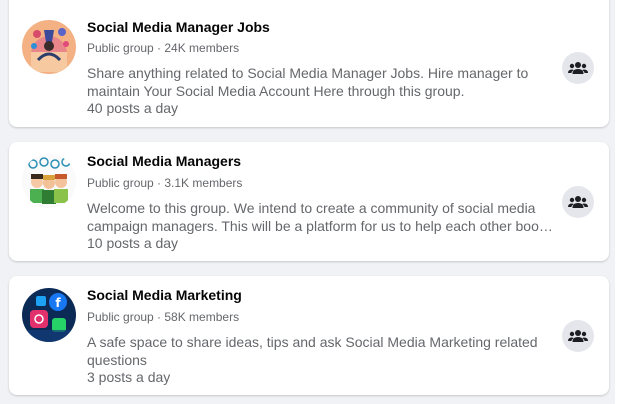  I want to click on group-meta: Public group · 58K members, so click(163, 317).